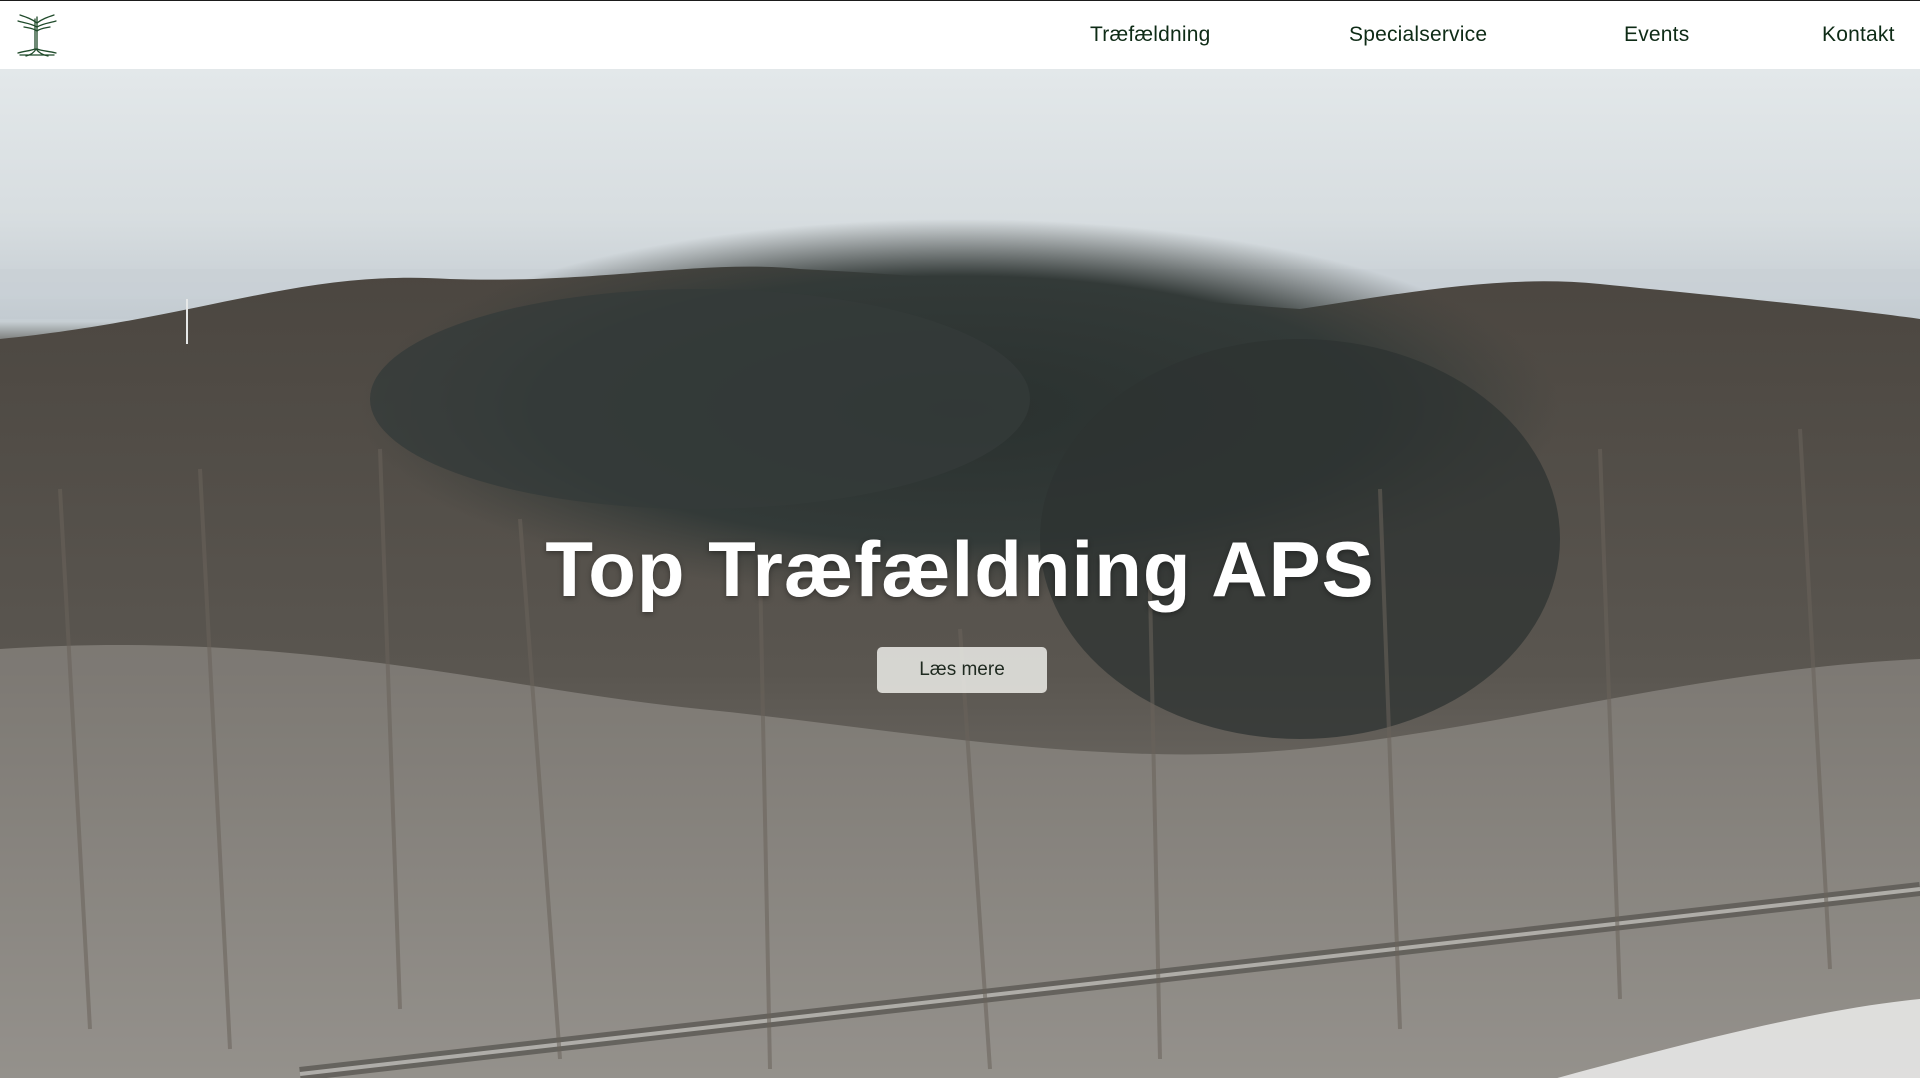 The image size is (1920, 1080). Describe the element at coordinates (1858, 35) in the screenshot. I see `nav-item-kontakt: Kontakt` at that location.